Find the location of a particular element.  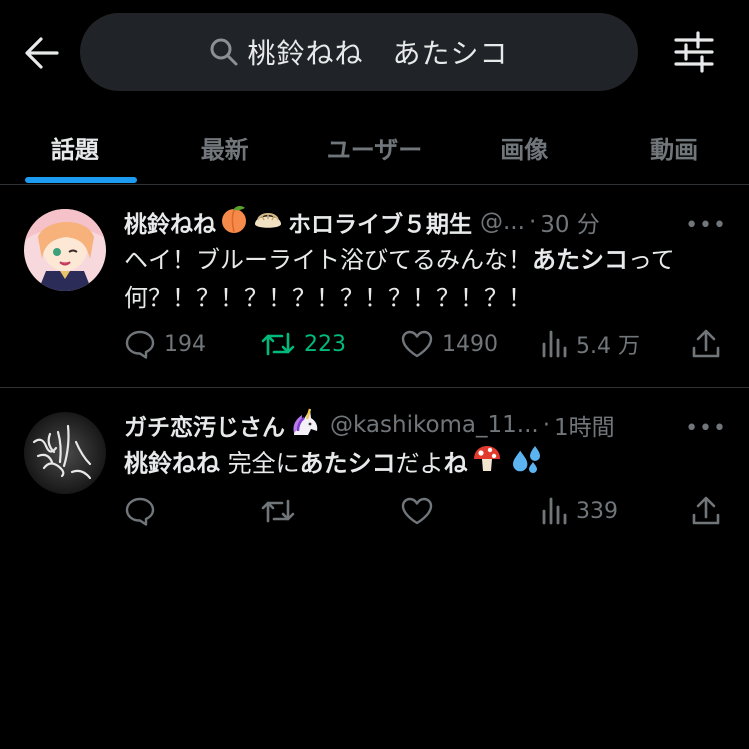

views-button: 5.4 万 is located at coordinates (590, 344).